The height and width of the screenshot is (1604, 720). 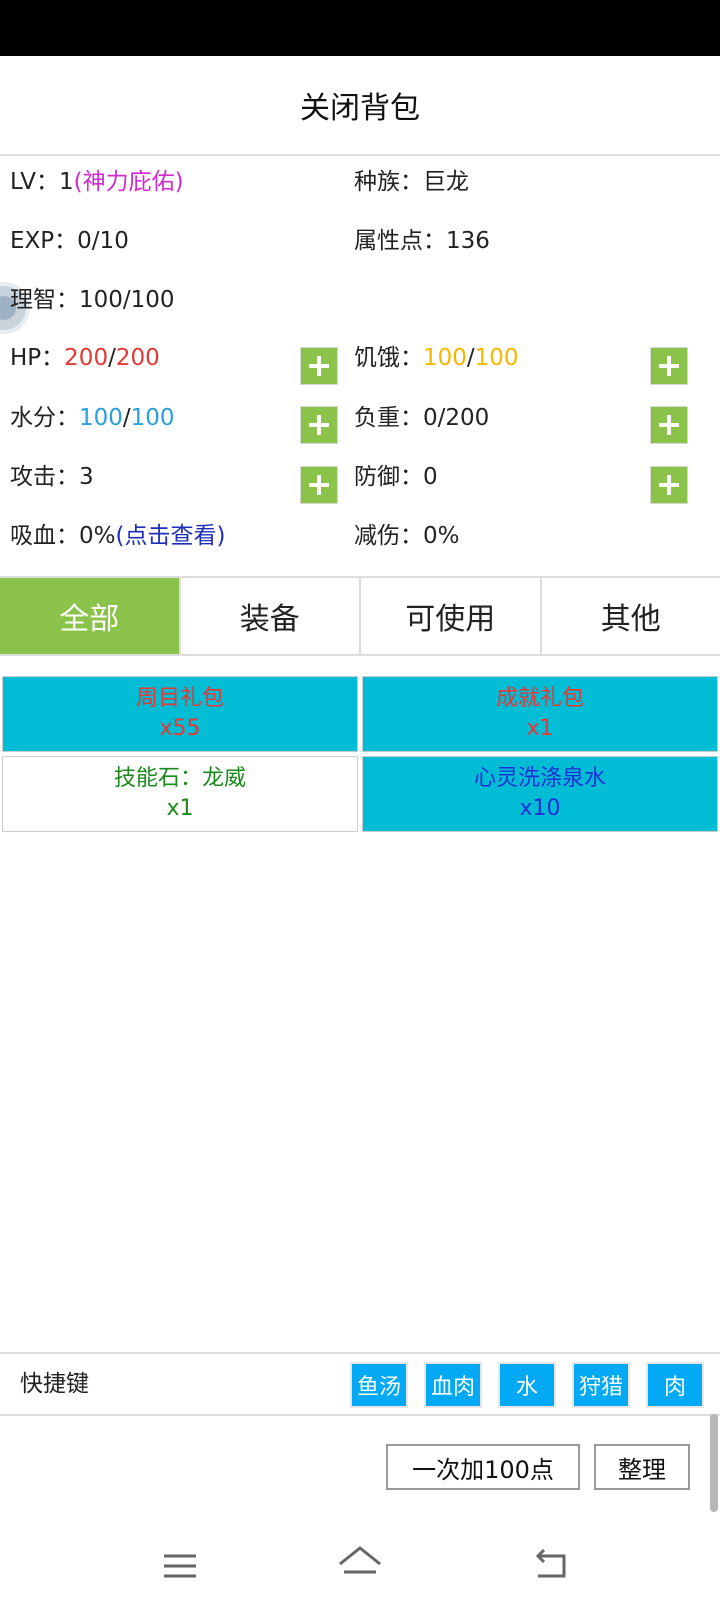 What do you see at coordinates (540, 699) in the screenshot?
I see `item-name: 成就礼包` at bounding box center [540, 699].